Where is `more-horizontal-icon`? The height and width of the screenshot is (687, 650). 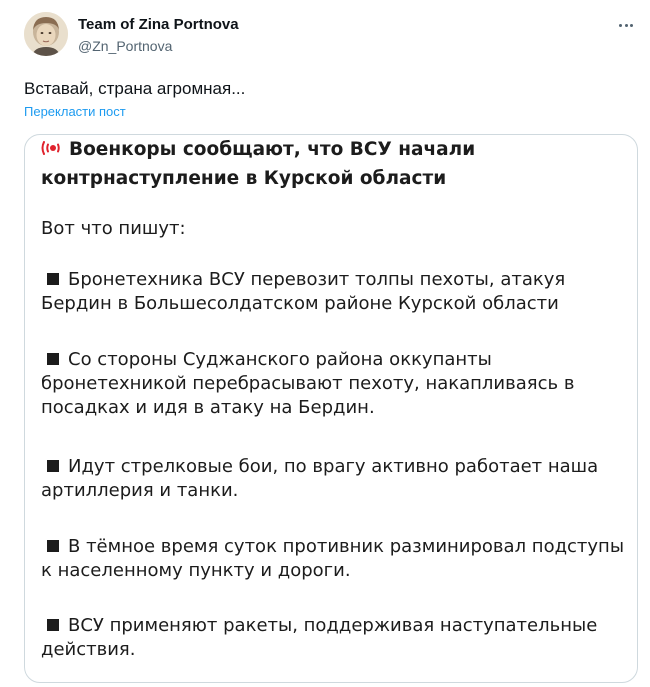 more-horizontal-icon is located at coordinates (626, 25).